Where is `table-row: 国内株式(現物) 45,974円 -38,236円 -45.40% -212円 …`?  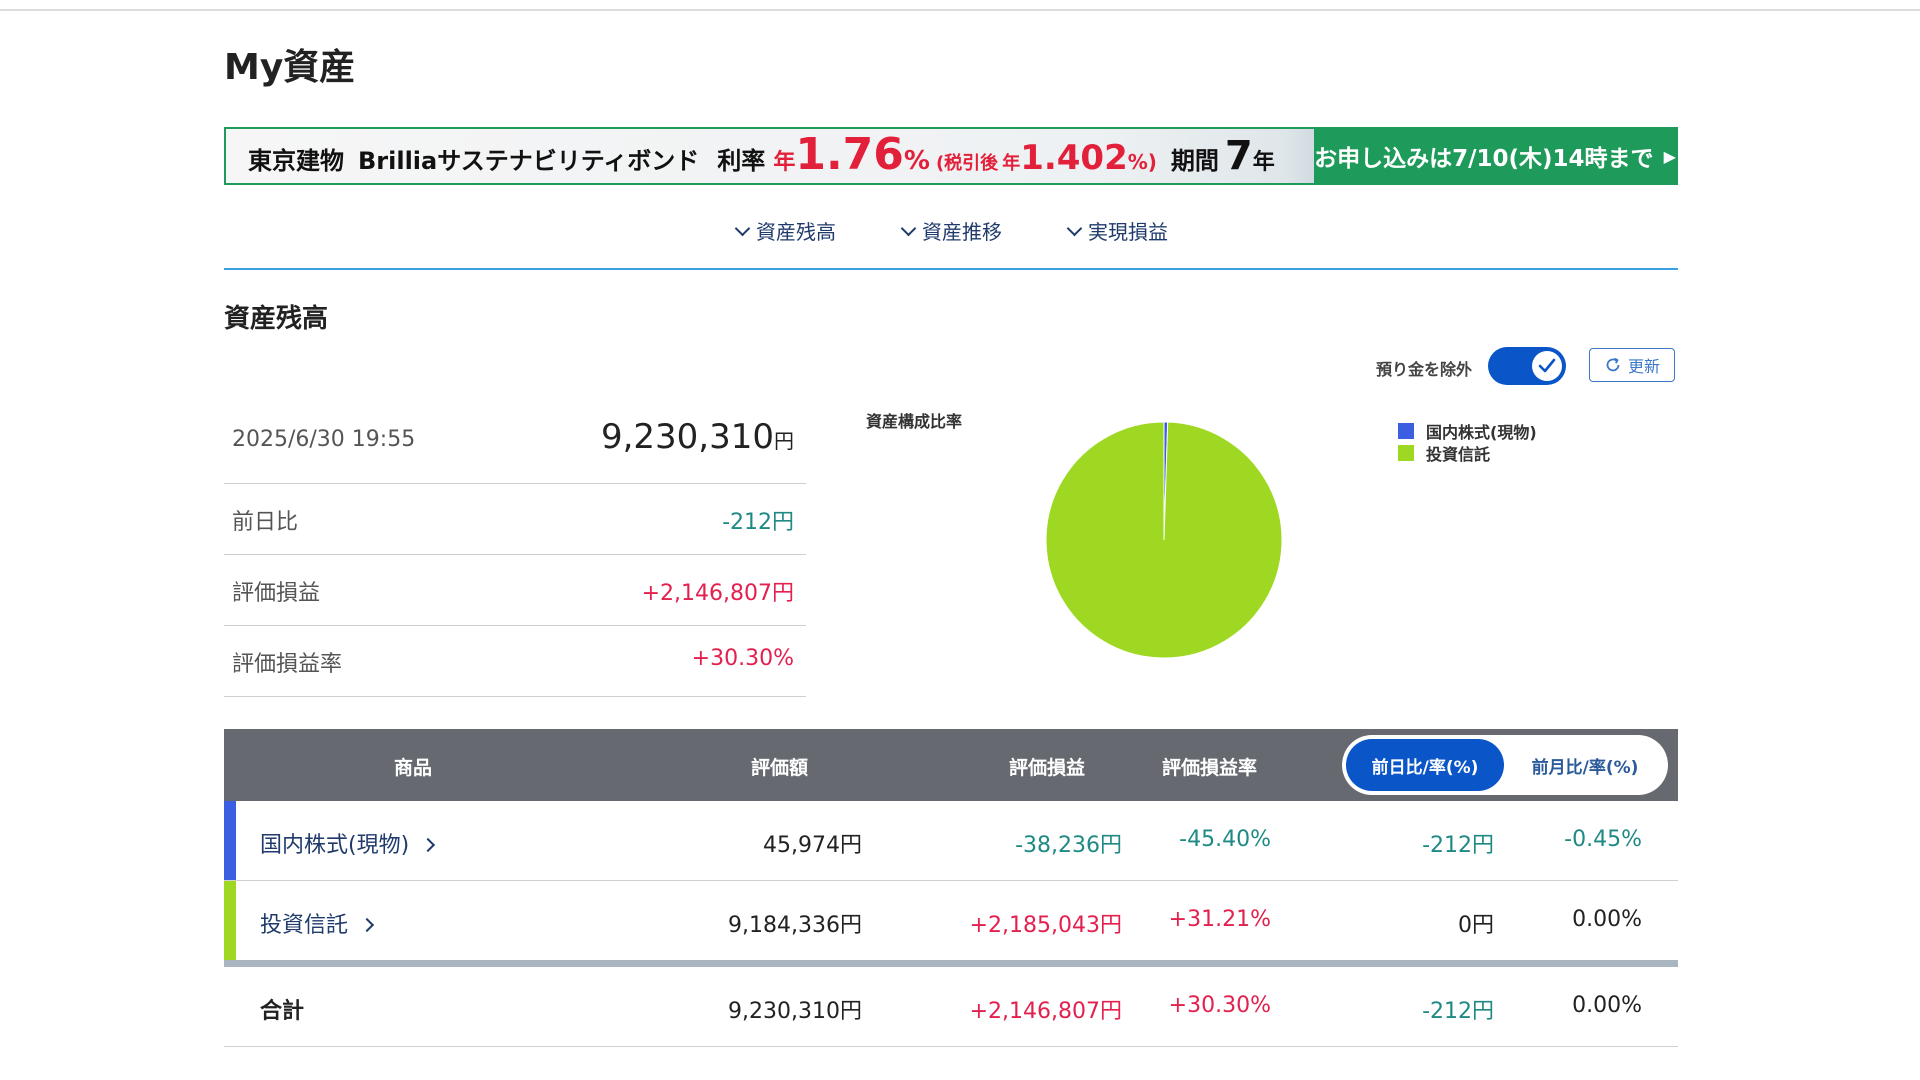
table-row: 国内株式(現物) 45,974円 -38,236円 -45.40% -212円 … is located at coordinates (951, 841).